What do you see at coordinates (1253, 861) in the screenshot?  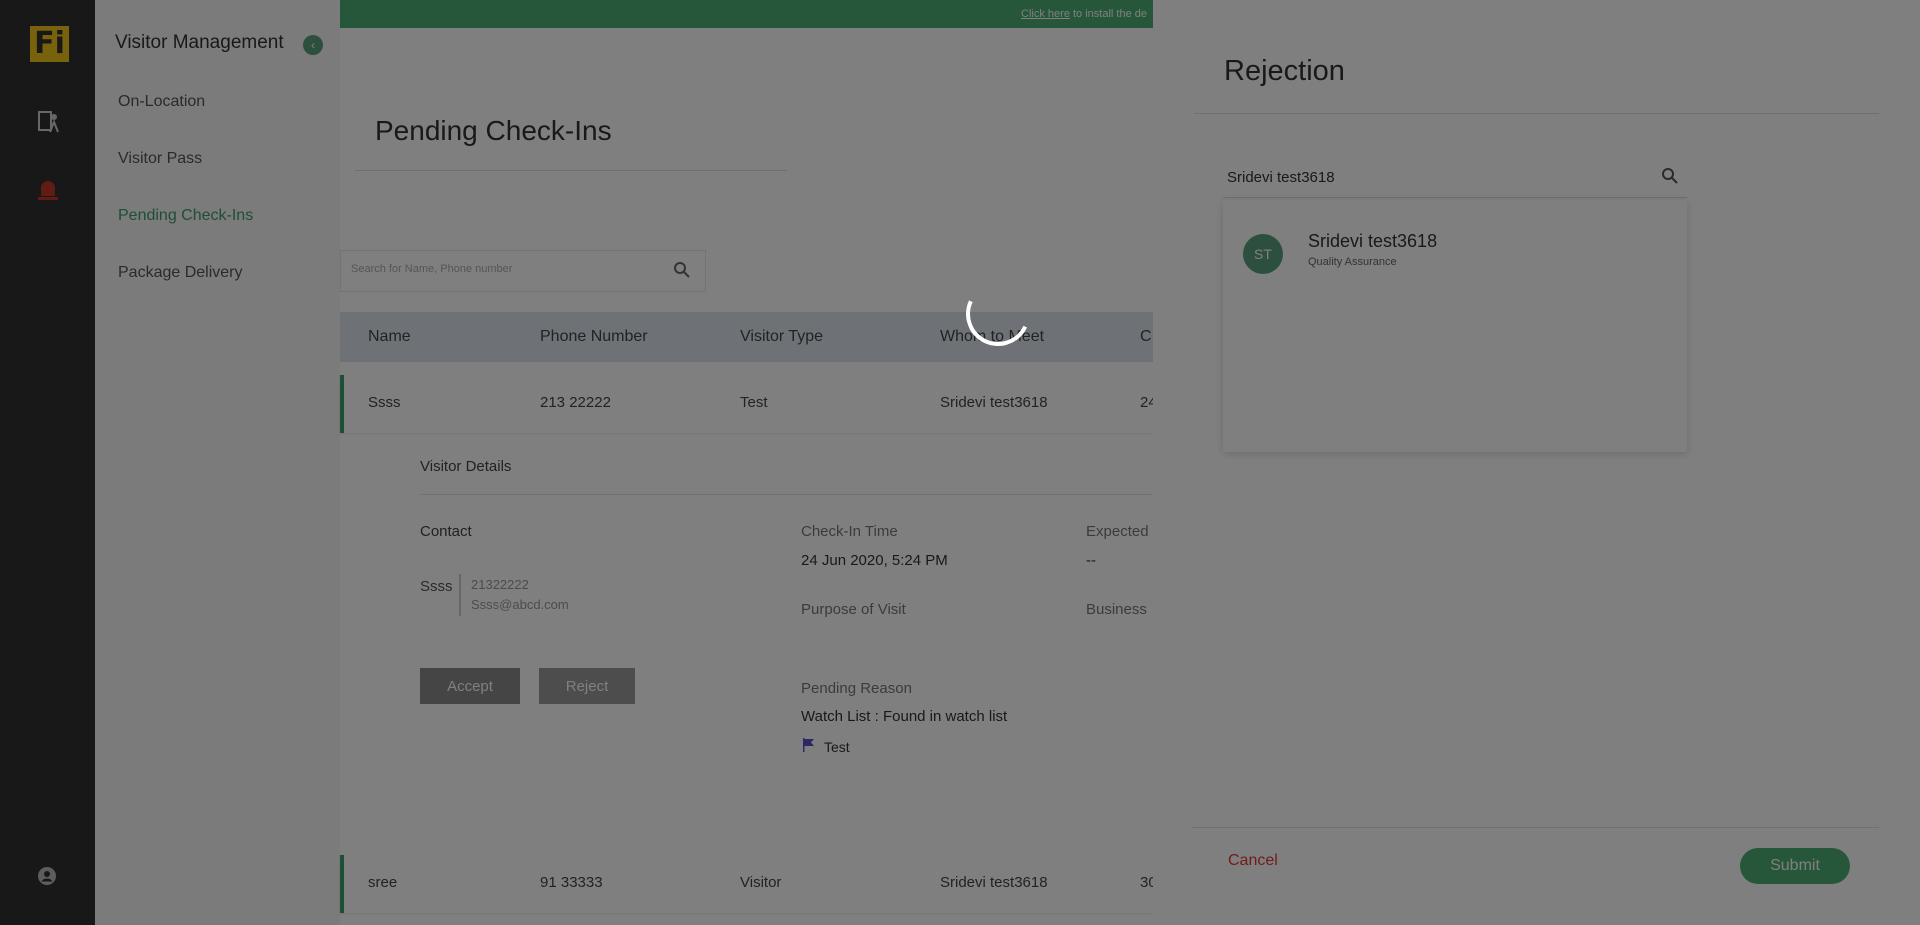 I see `cancel-button: Cancel` at bounding box center [1253, 861].